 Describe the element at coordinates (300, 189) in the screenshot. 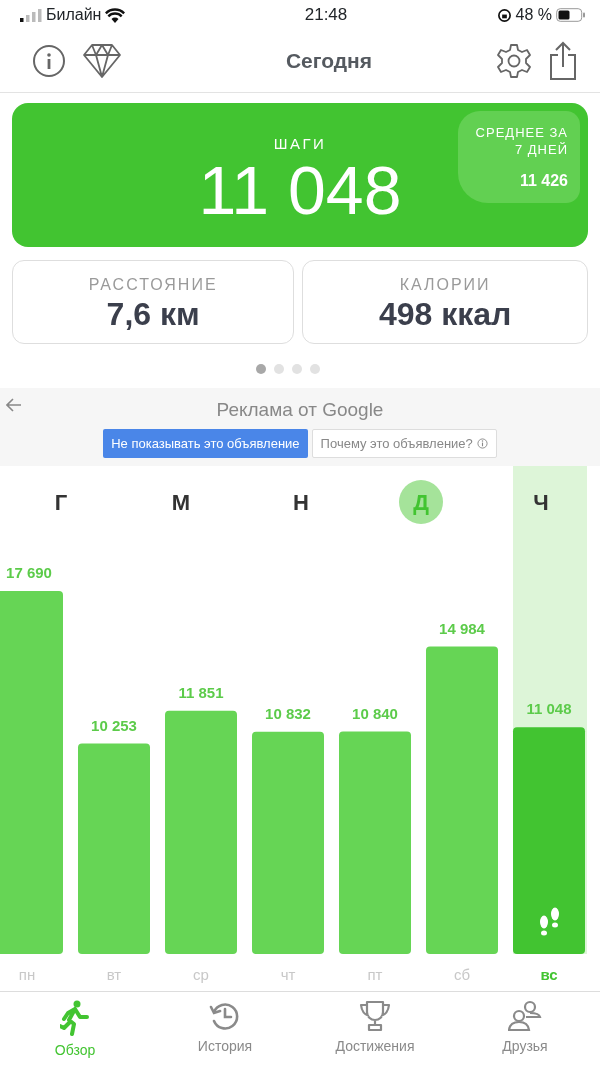

I see `steps-value: 11 048` at that location.